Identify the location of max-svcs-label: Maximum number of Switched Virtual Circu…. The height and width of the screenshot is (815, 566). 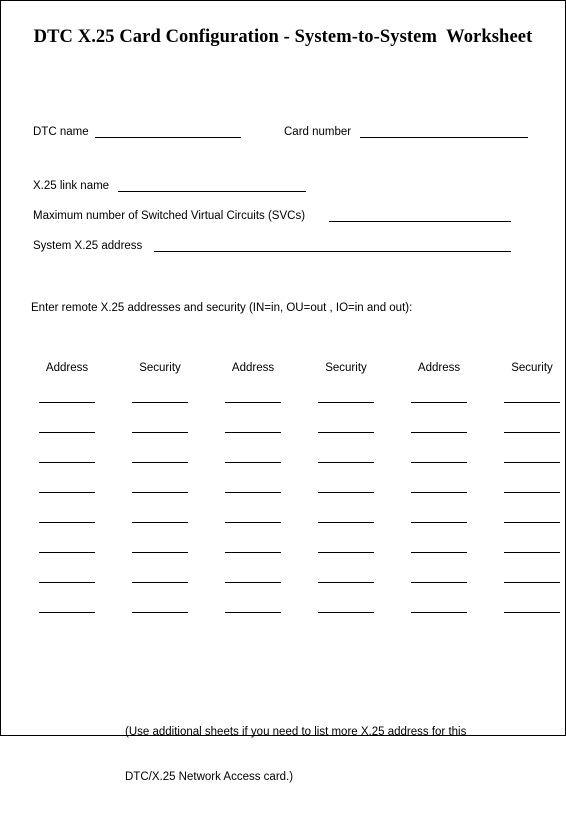
(169, 216).